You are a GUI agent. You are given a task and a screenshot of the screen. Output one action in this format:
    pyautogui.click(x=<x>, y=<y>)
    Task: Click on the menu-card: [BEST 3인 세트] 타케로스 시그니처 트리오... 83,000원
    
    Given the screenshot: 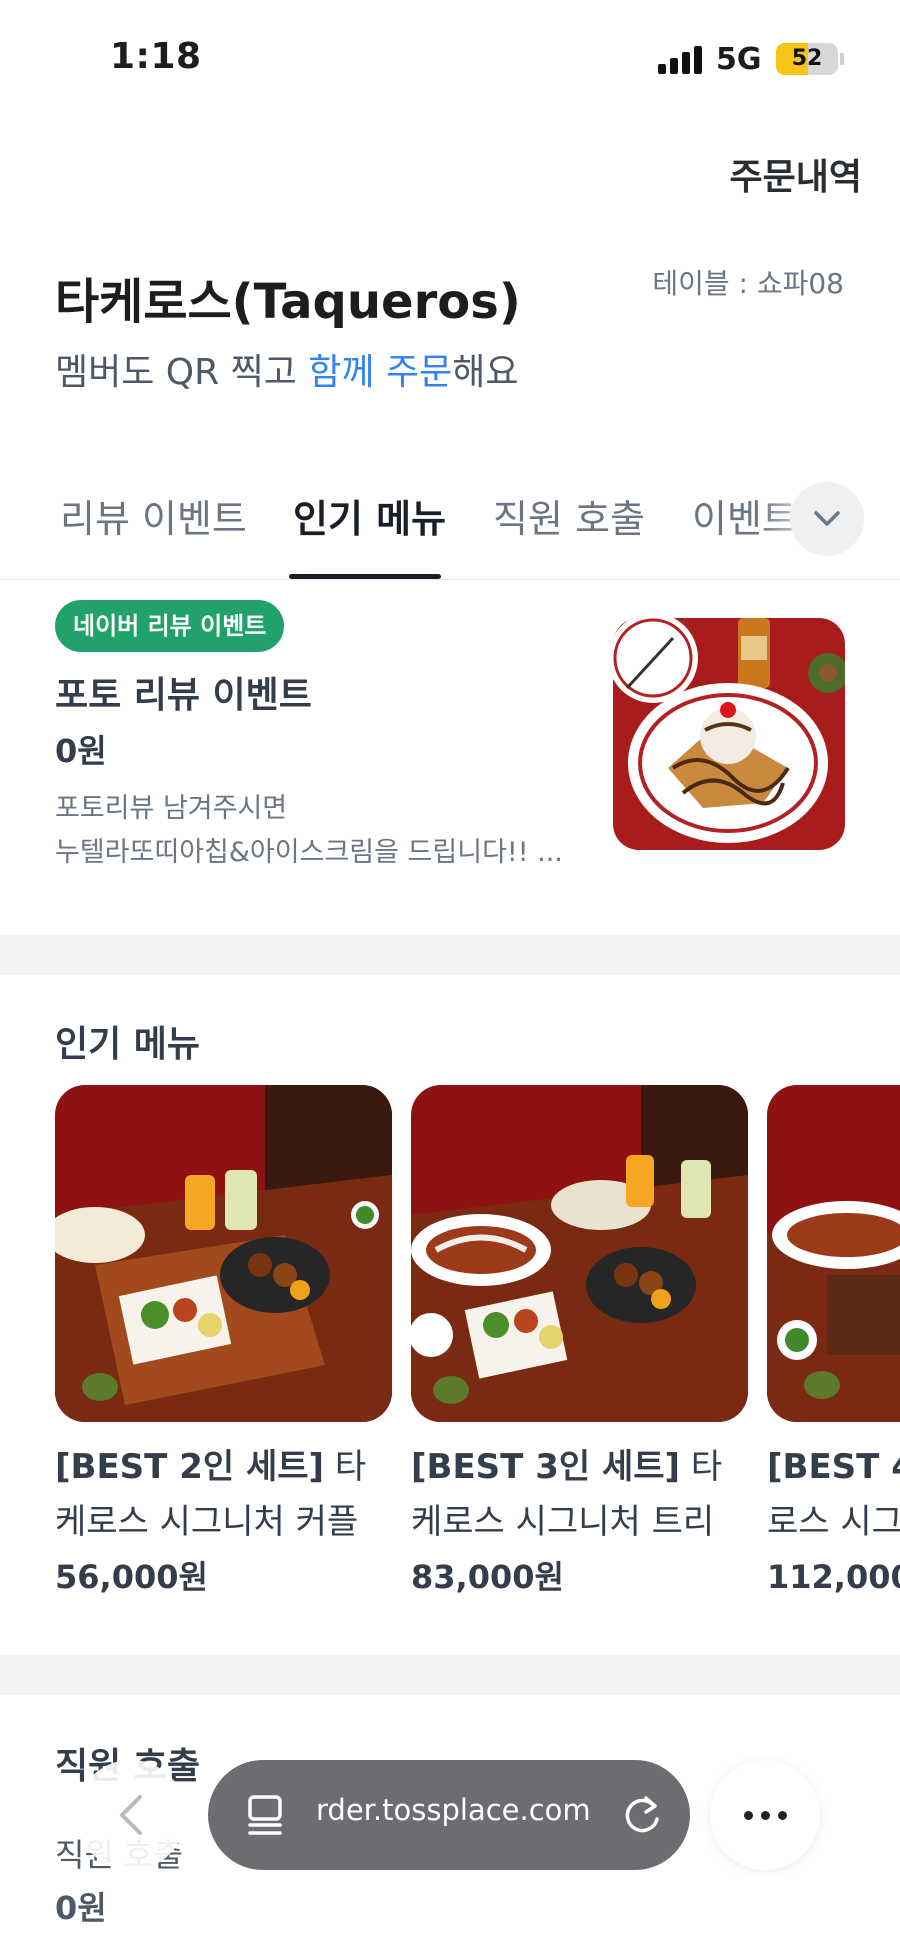 What is the action you would take?
    pyautogui.click(x=579, y=1341)
    